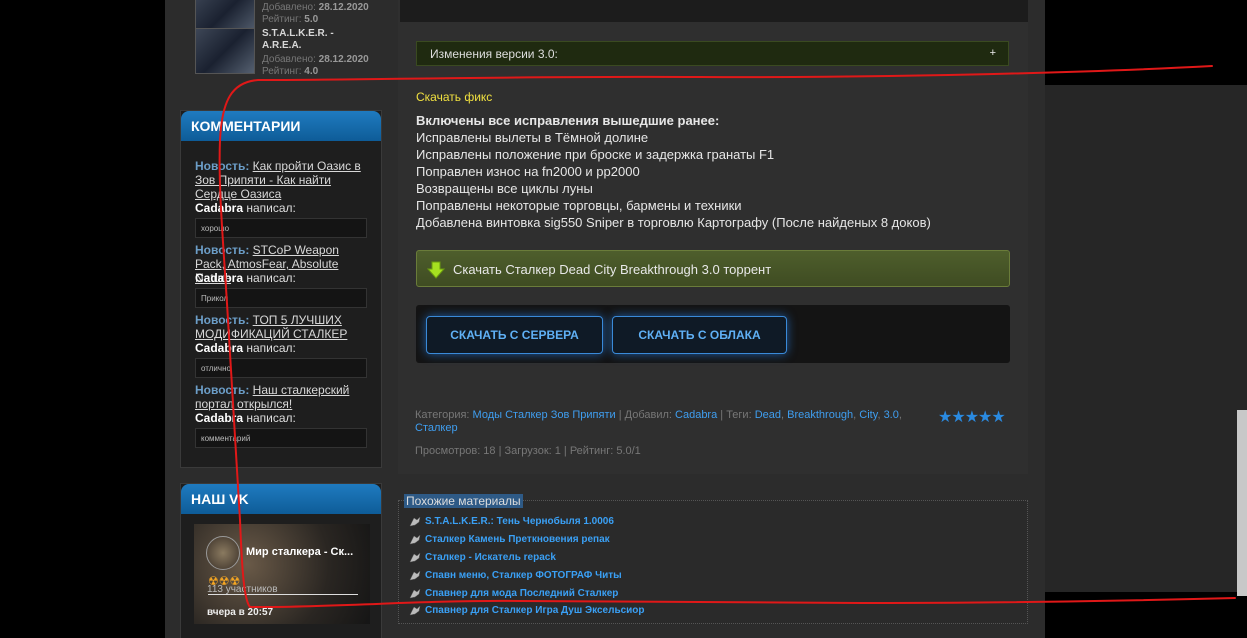 The width and height of the screenshot is (1247, 638). What do you see at coordinates (436, 428) in the screenshot?
I see `tag-link: Сталкер` at bounding box center [436, 428].